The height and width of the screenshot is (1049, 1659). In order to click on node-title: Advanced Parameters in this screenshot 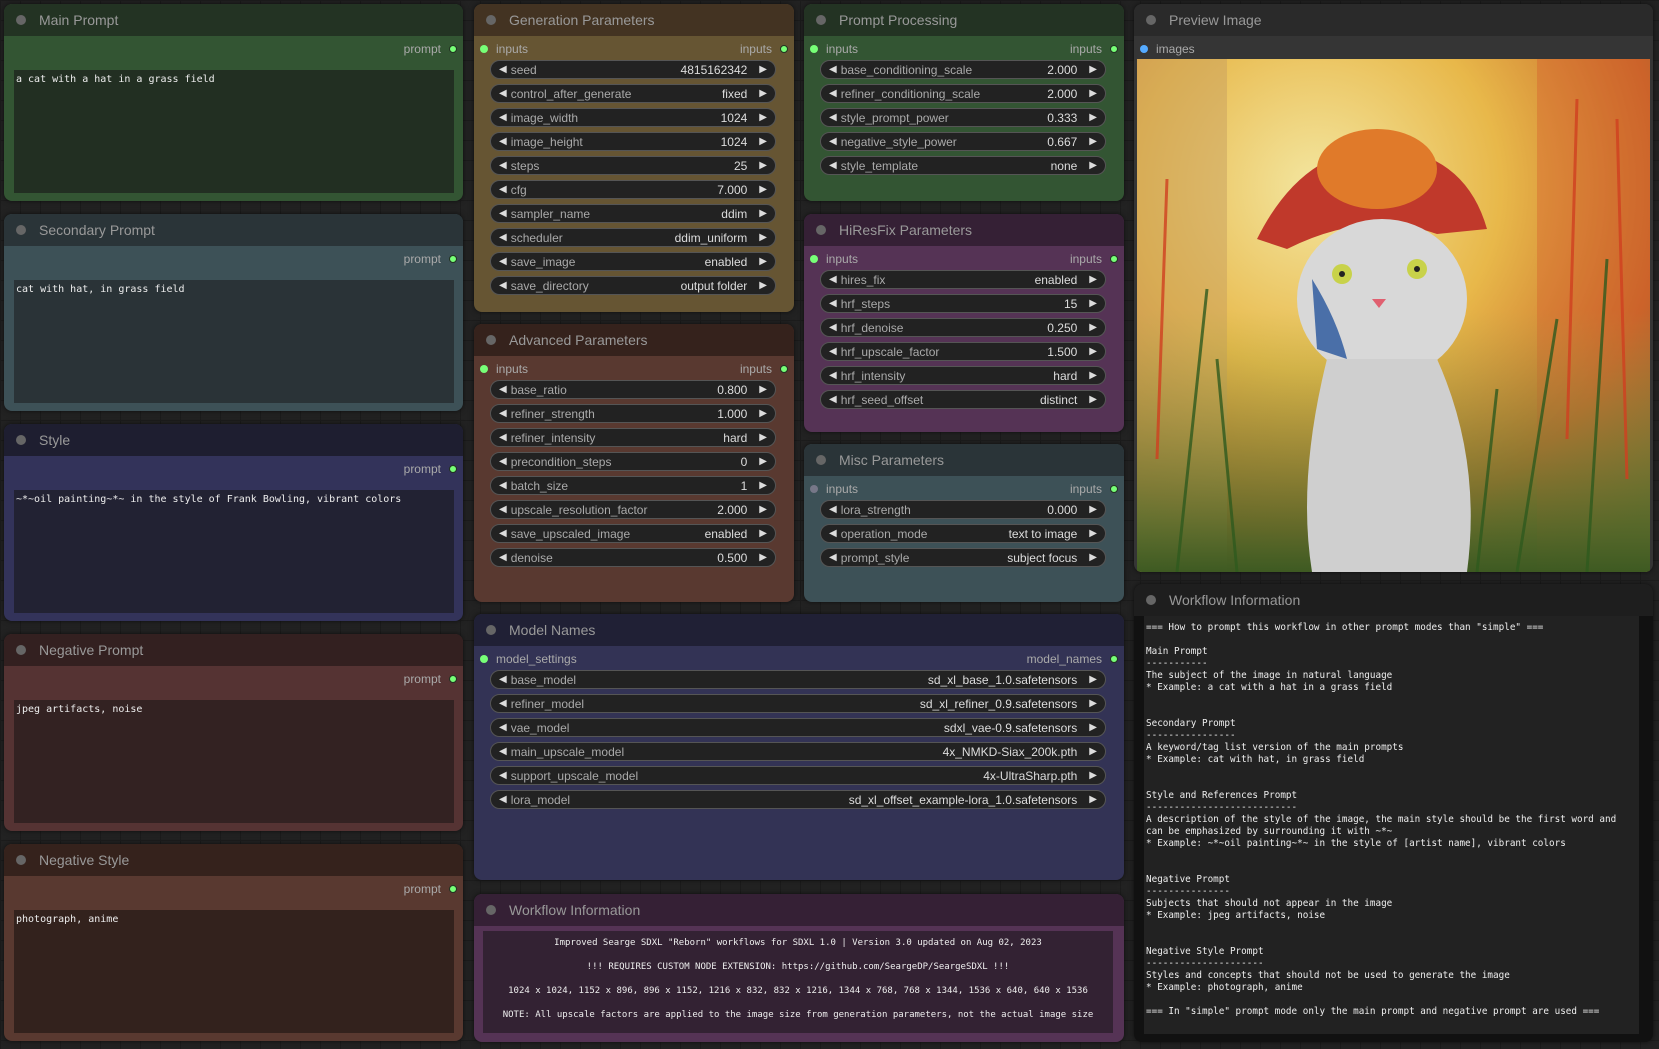, I will do `click(634, 340)`.